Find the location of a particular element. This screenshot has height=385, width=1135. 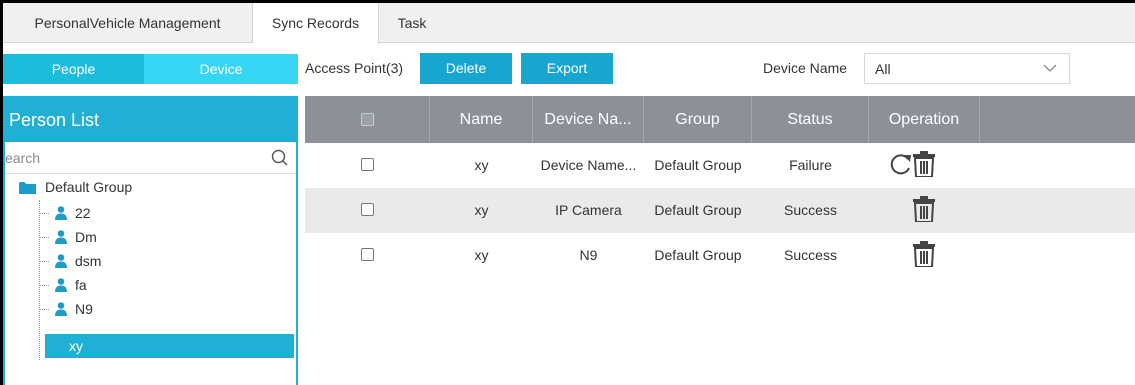

cell-device-name: IP Camera is located at coordinates (588, 210).